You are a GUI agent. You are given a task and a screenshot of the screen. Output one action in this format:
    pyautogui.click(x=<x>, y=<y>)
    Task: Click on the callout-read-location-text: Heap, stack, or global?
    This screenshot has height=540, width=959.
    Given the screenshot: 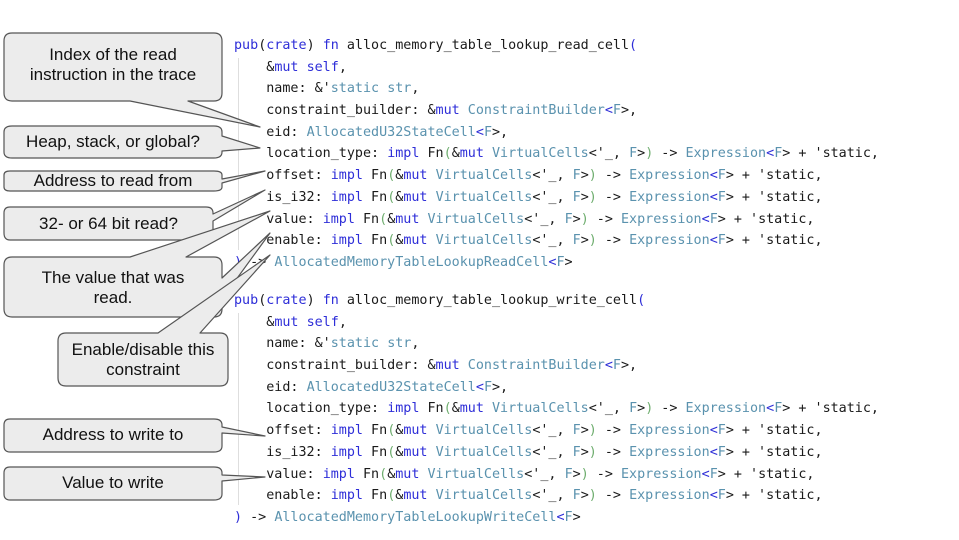 What is the action you would take?
    pyautogui.click(x=113, y=141)
    